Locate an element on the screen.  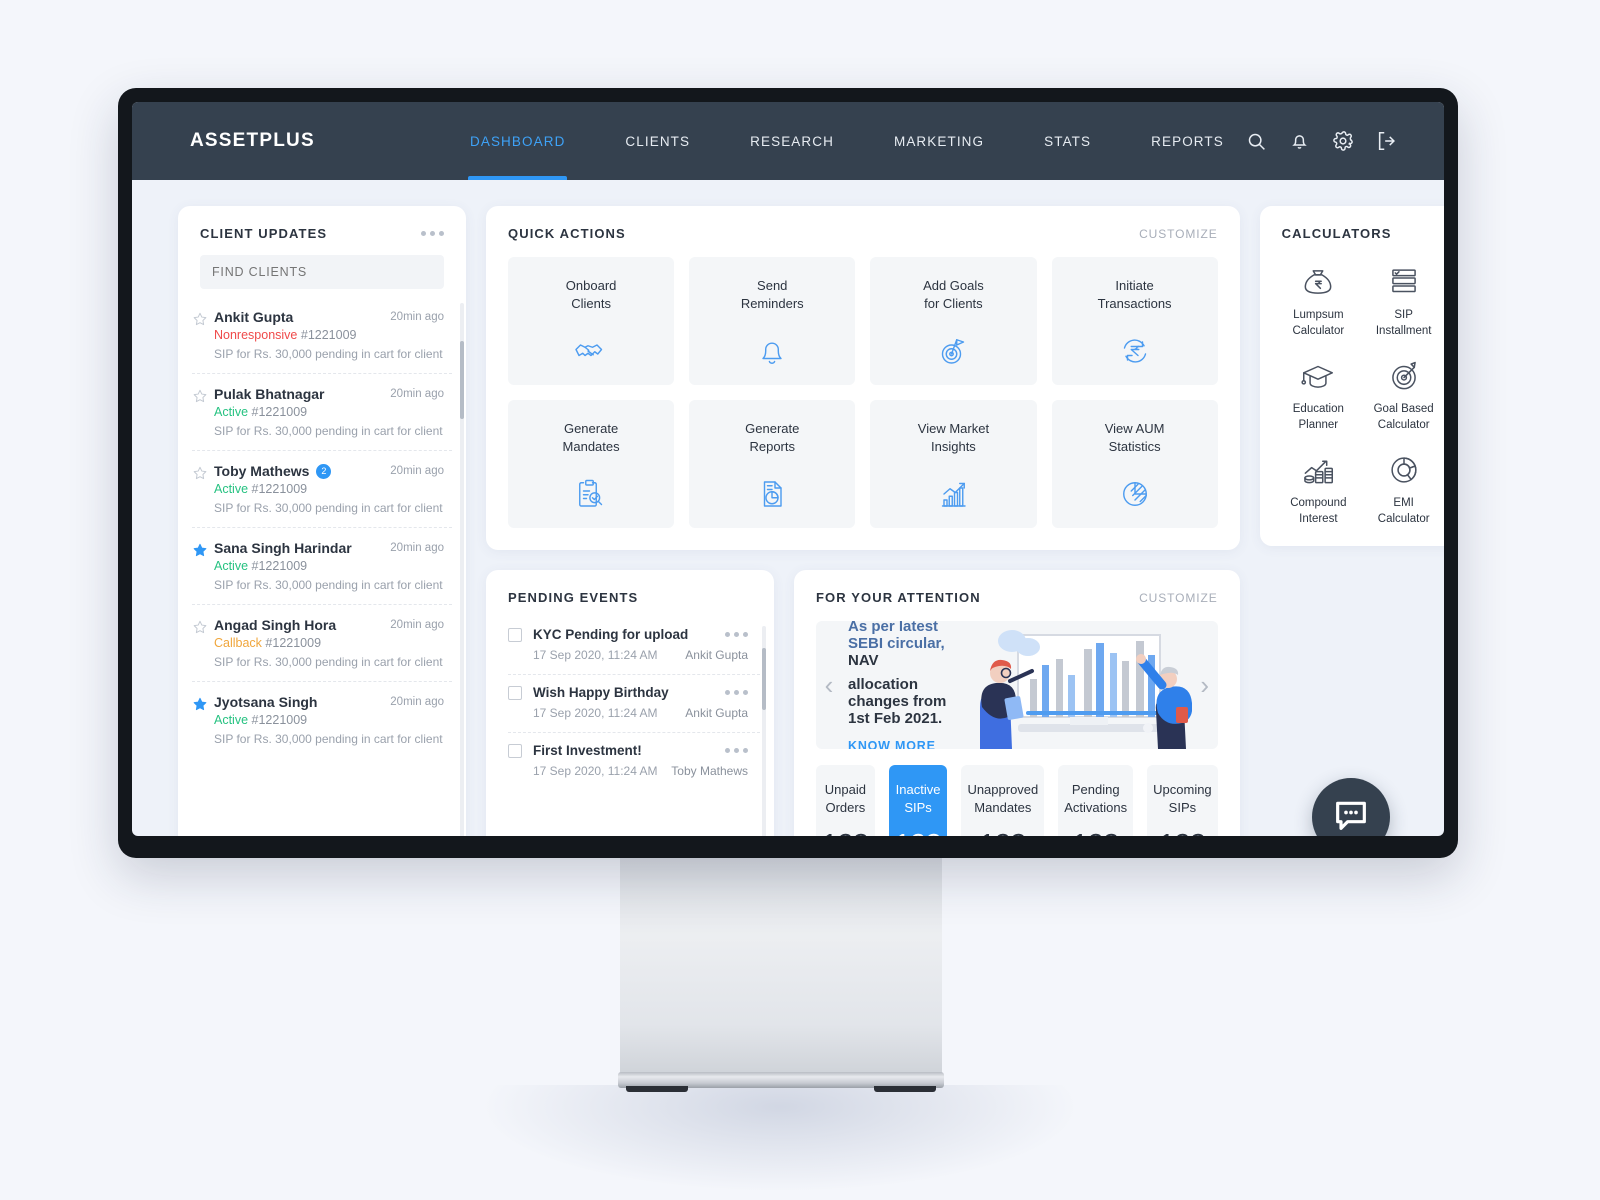
client-row-top: Sana Singh Harindar 20min ago is located at coordinates (329, 548).